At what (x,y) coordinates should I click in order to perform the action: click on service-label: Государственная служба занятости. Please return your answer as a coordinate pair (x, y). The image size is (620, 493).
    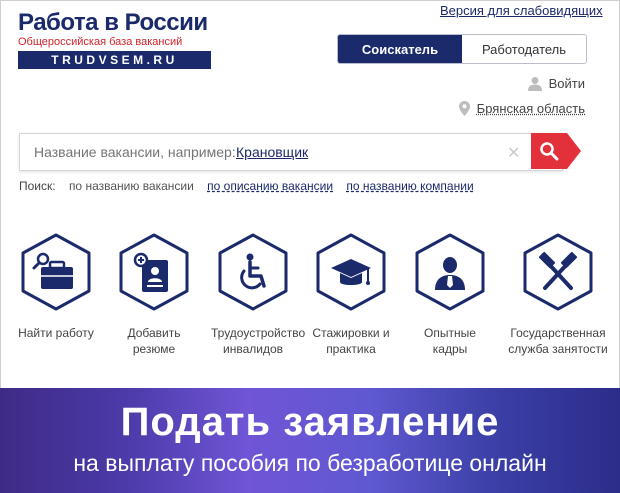
    Looking at the image, I should click on (558, 341).